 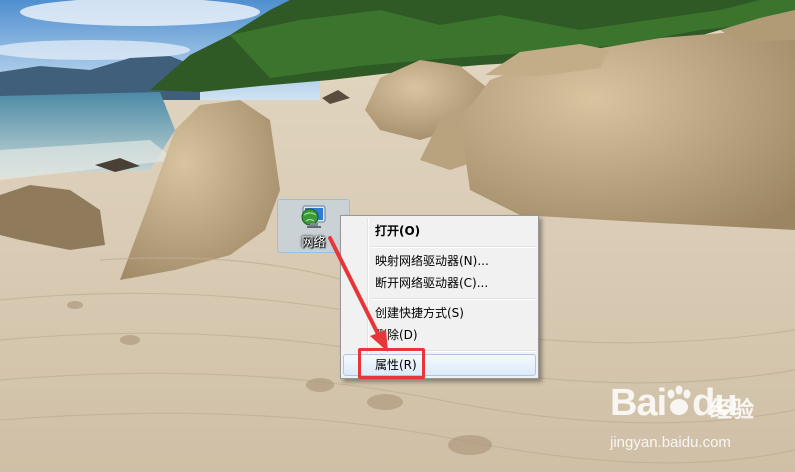 I want to click on paw-icon, so click(x=679, y=400).